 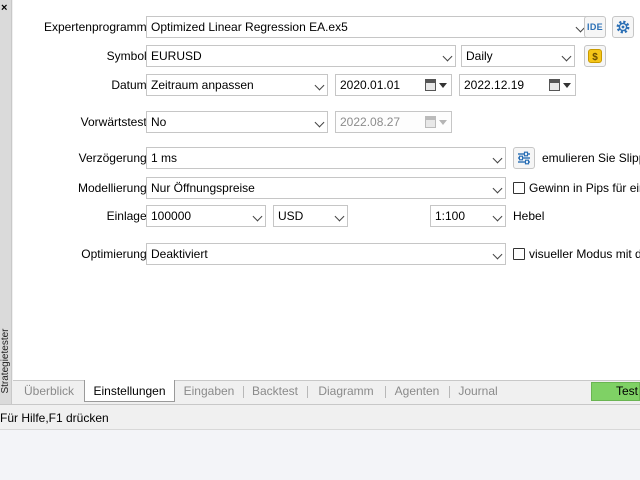 What do you see at coordinates (203, 188) in the screenshot?
I see `modeling-value: Nur Öffnungspreise` at bounding box center [203, 188].